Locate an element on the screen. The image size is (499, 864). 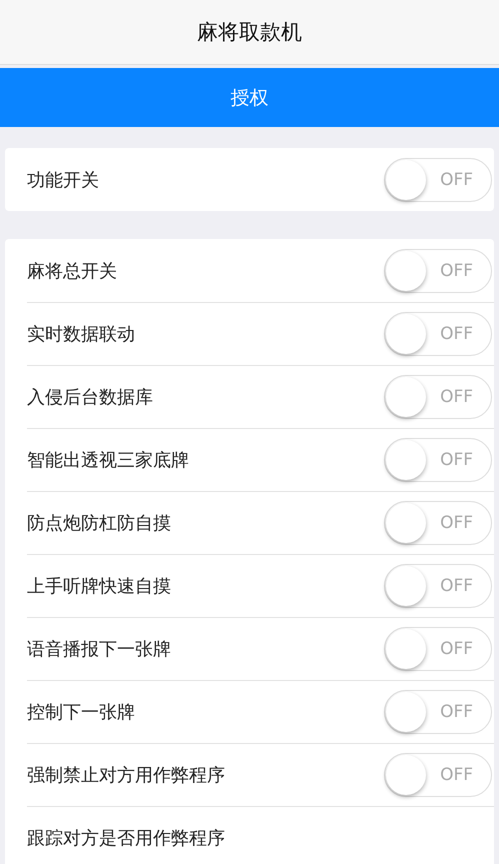
setting-label: 强制禁止对方用作弊程序 is located at coordinates (126, 775).